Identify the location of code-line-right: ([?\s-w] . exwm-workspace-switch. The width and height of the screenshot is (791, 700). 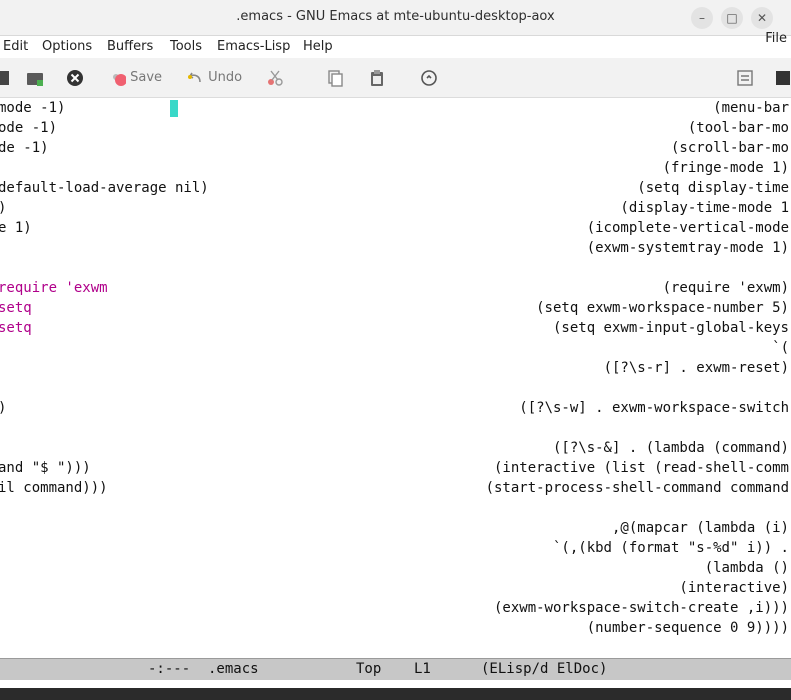
(654, 408).